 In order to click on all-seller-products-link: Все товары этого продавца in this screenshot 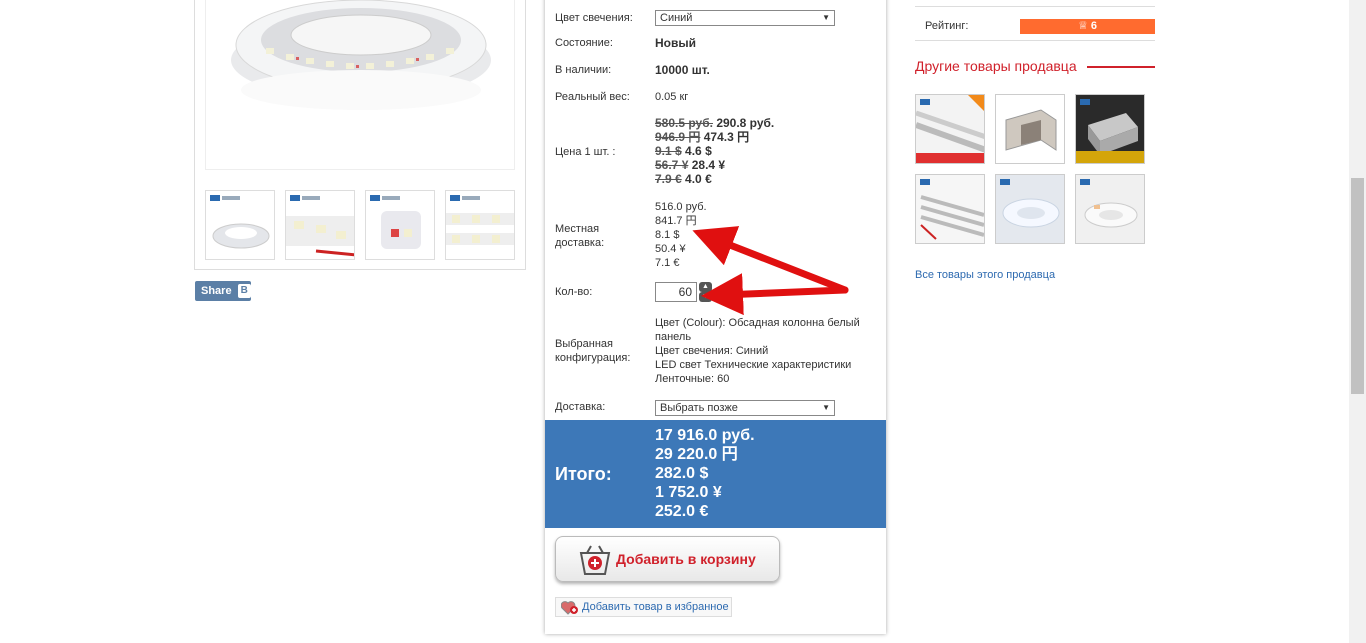, I will do `click(985, 275)`.